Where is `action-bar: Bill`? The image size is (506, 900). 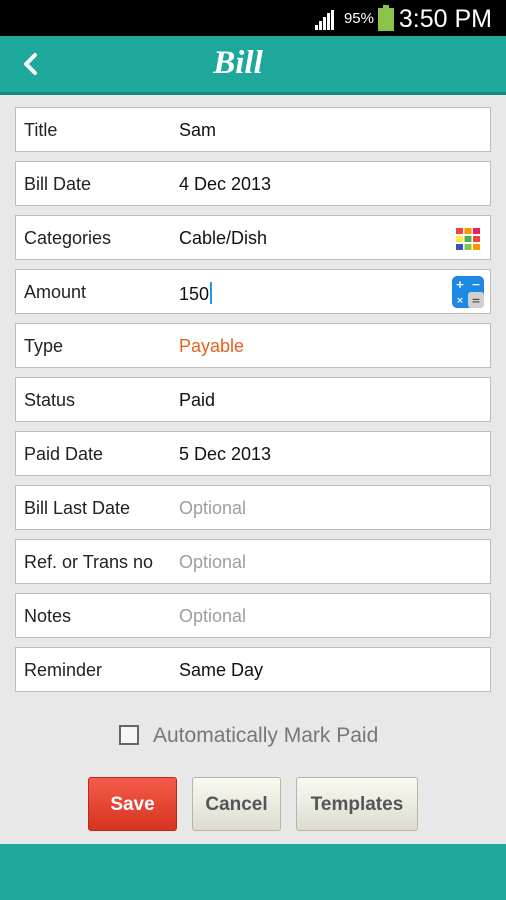 action-bar: Bill is located at coordinates (253, 65).